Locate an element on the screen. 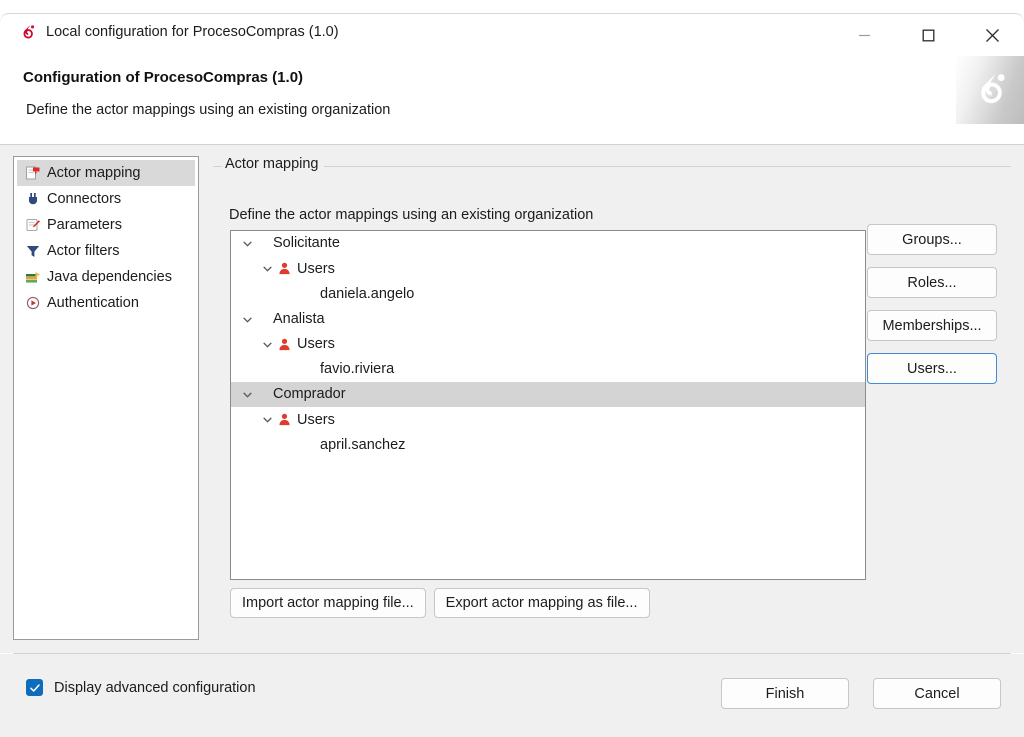 This screenshot has width=1024, height=737. tree-row-selected: Comprador is located at coordinates (548, 395).